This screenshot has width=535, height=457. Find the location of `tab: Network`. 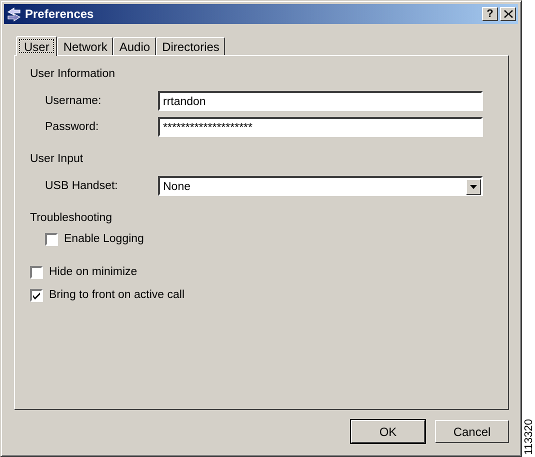

tab: Network is located at coordinates (85, 46).